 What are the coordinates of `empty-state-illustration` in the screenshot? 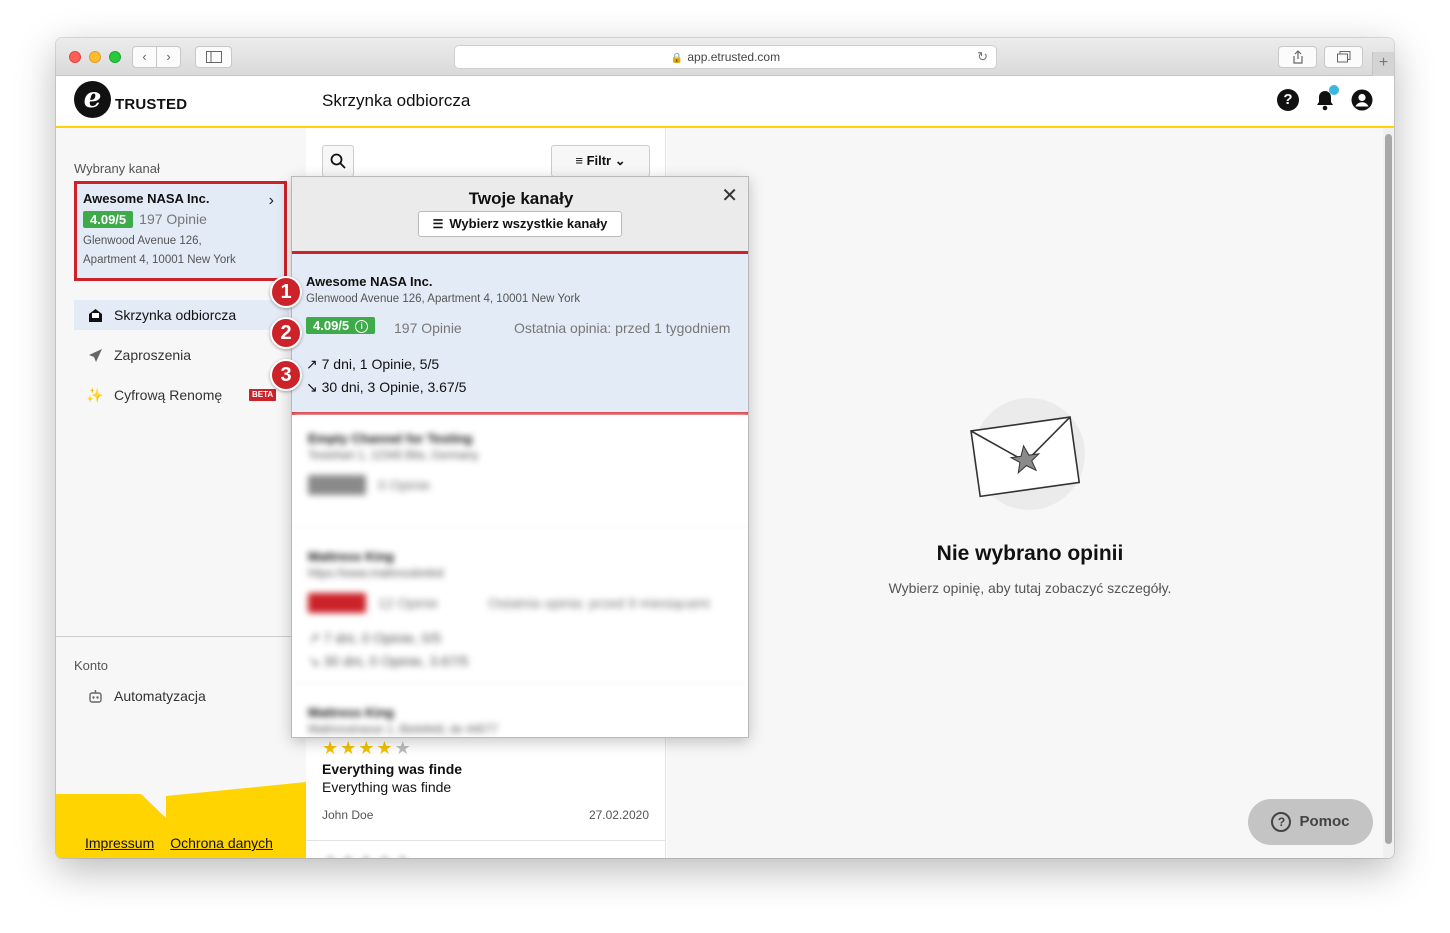 It's located at (1027, 454).